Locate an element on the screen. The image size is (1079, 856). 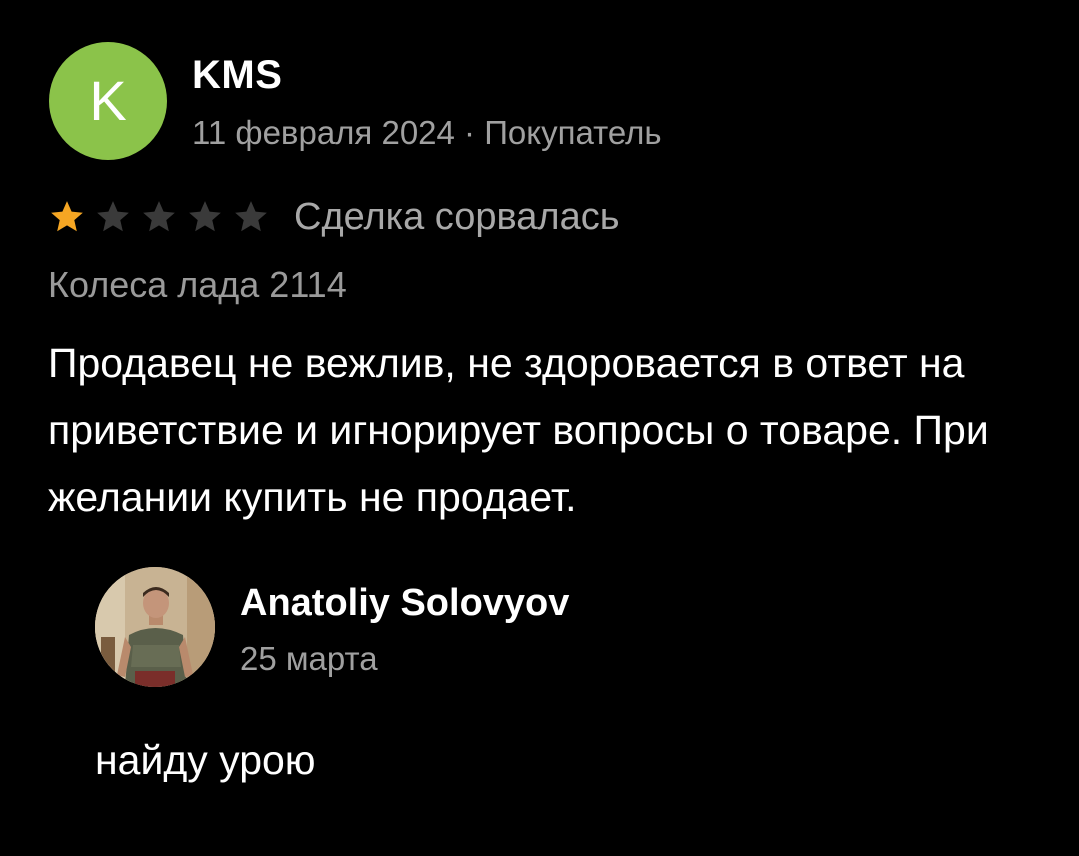
reply-avatar is located at coordinates (155, 627).